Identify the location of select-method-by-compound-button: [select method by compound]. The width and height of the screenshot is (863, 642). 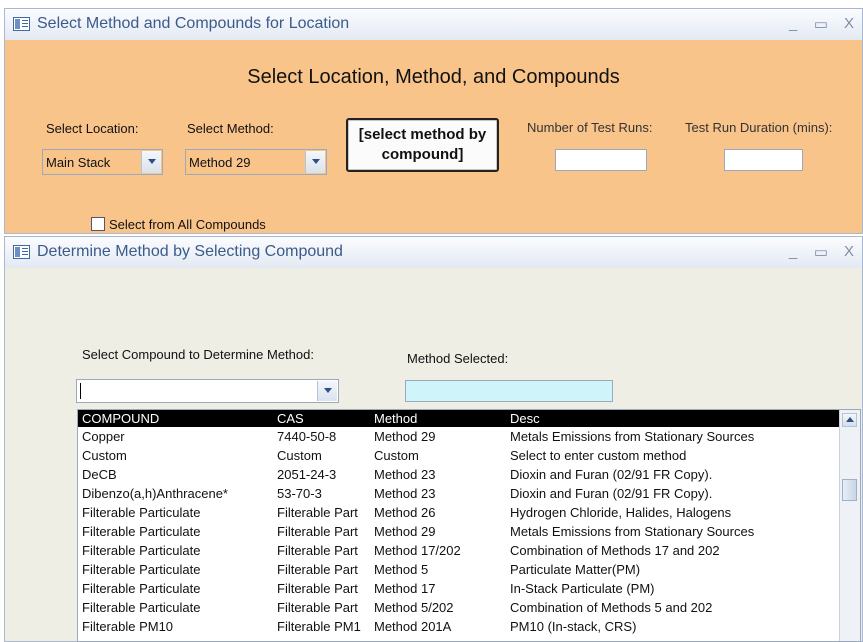
(422, 145).